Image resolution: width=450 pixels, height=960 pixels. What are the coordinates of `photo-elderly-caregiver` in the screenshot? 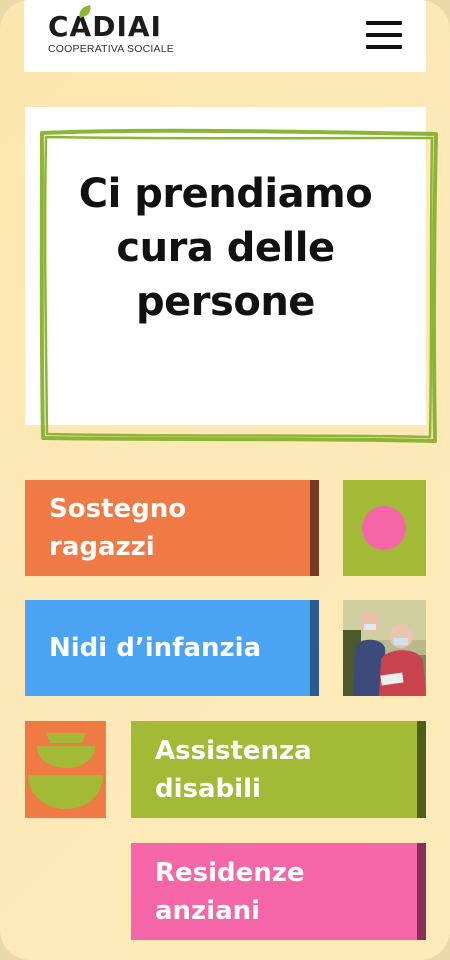 It's located at (384, 648).